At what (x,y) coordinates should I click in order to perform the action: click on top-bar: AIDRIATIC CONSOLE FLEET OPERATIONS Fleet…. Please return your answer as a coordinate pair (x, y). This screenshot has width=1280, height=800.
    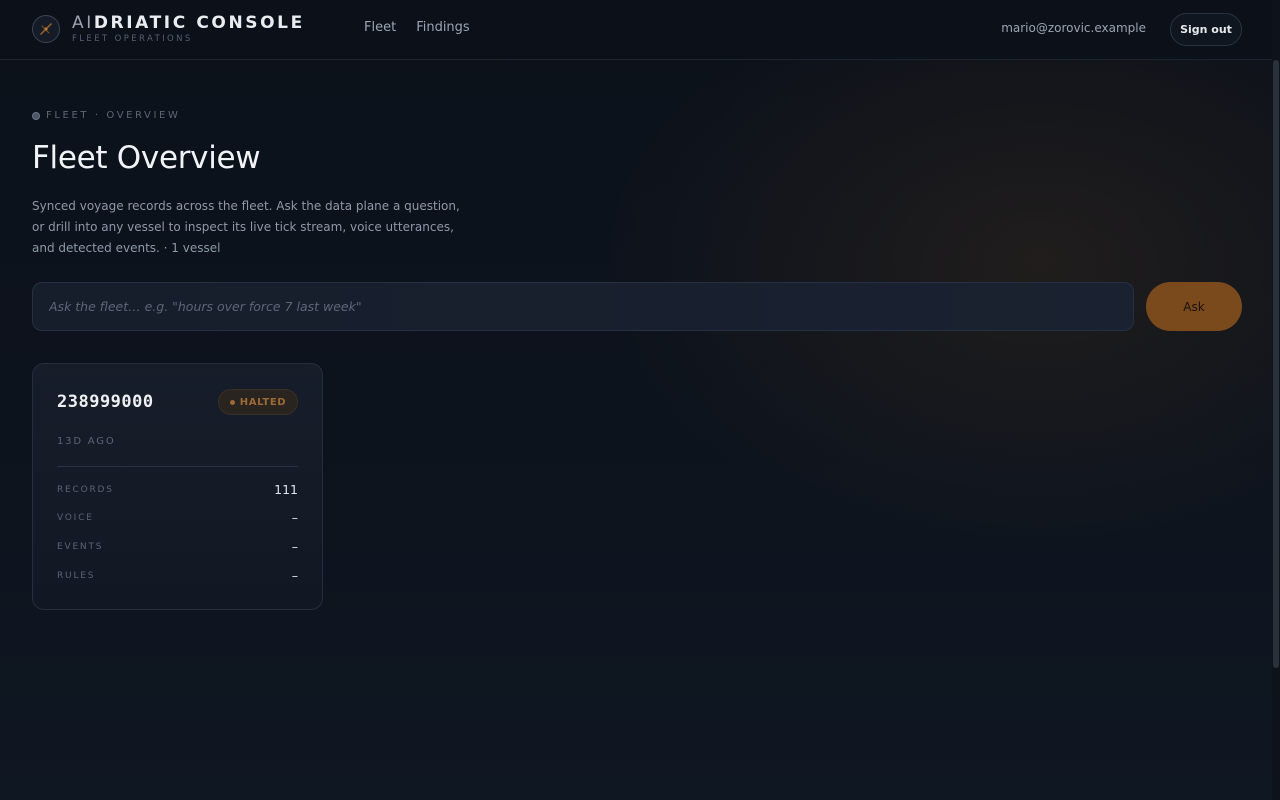
    Looking at the image, I should click on (636, 30).